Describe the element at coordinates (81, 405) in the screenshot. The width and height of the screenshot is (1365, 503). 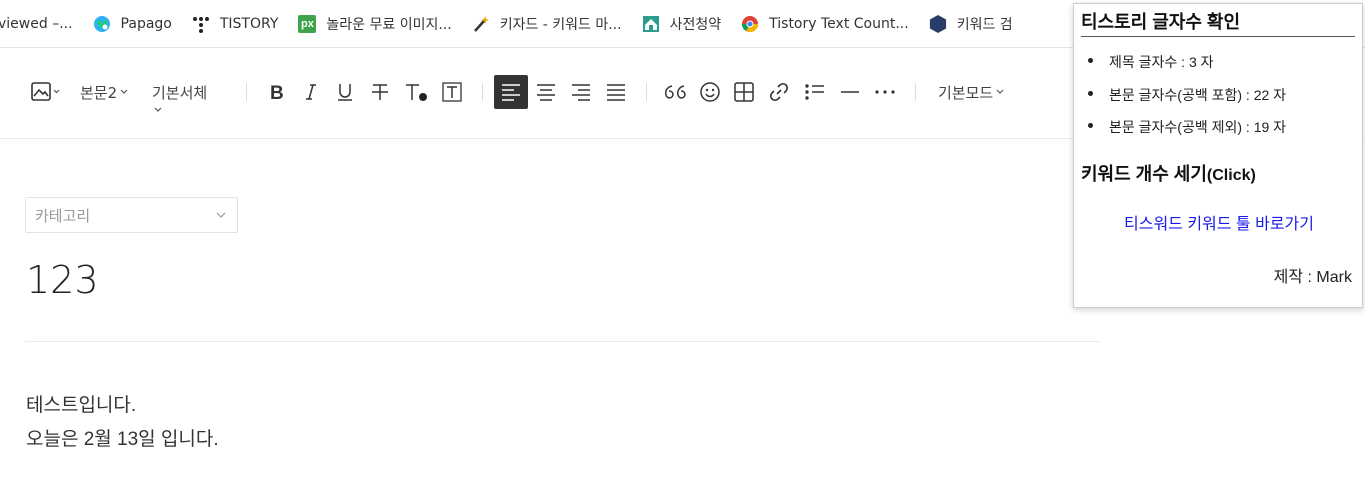
I see `body-line: 테스트입니다.` at that location.